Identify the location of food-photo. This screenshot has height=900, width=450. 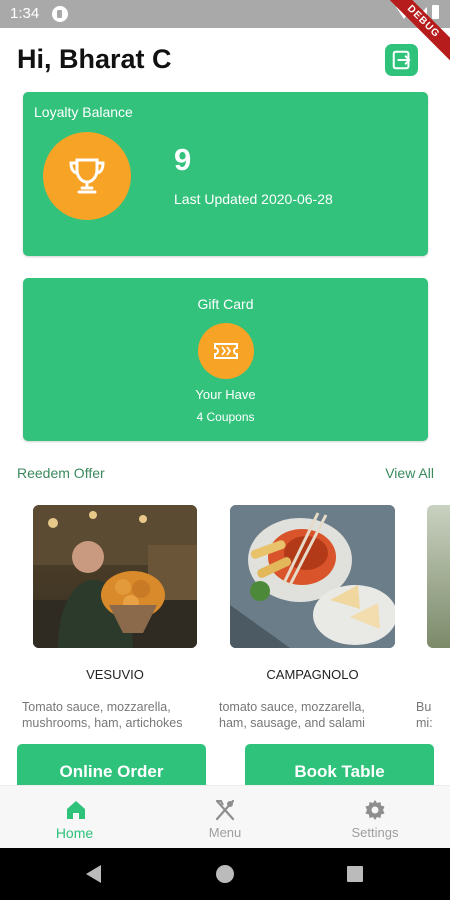
(312, 576).